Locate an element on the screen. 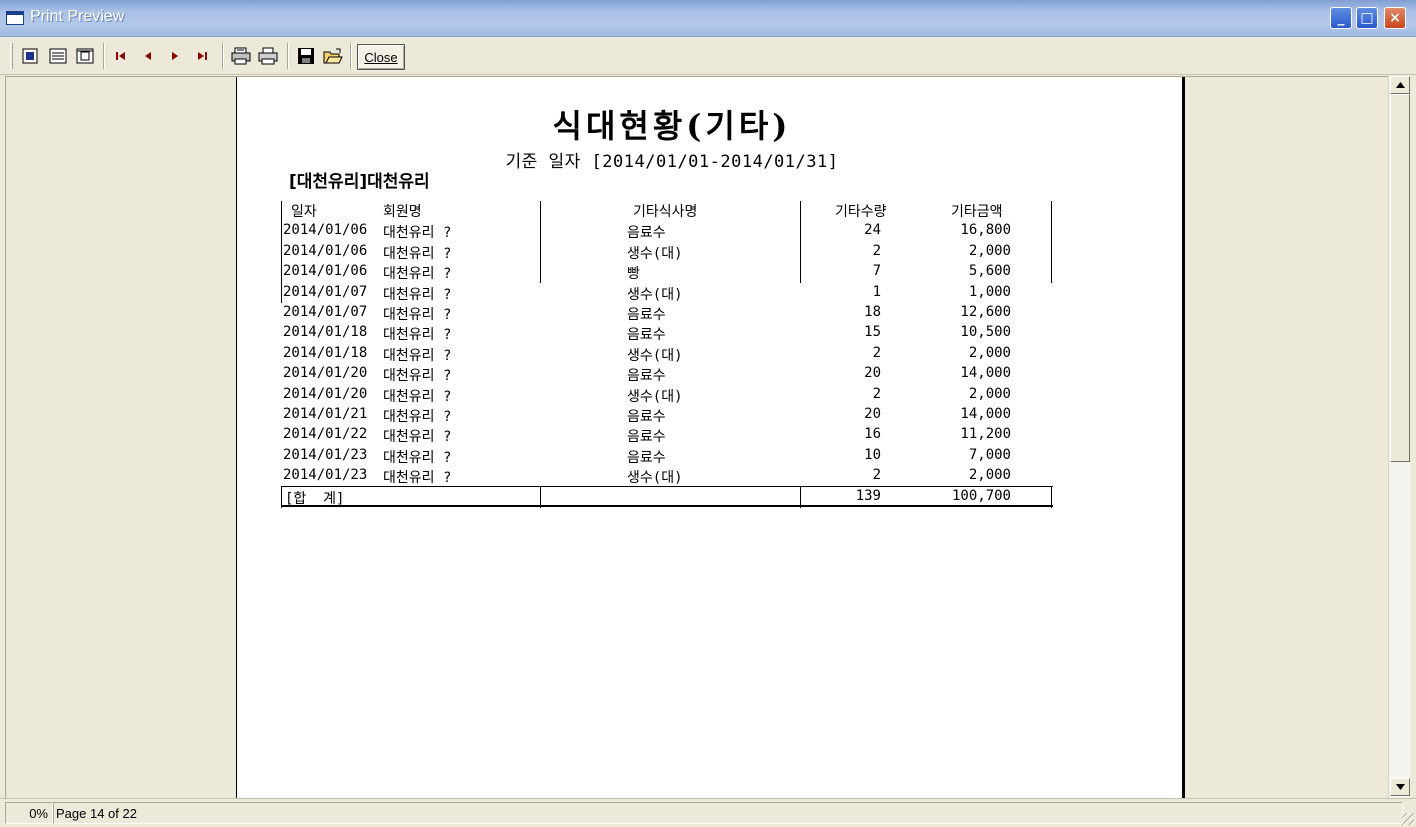 This screenshot has width=1416, height=827. column-header-date: 일자 is located at coordinates (304, 212).